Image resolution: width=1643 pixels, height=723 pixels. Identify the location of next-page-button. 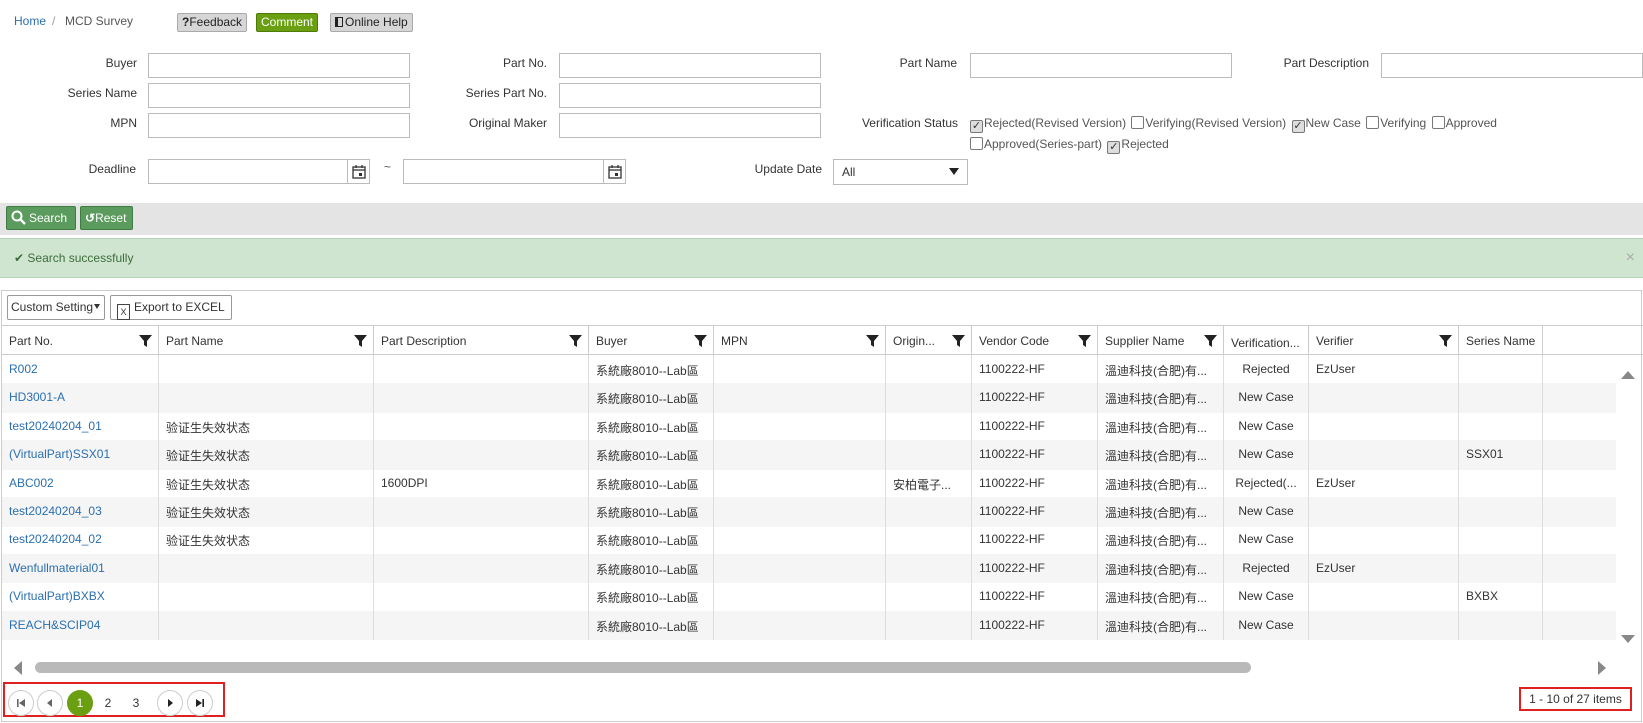
(170, 703).